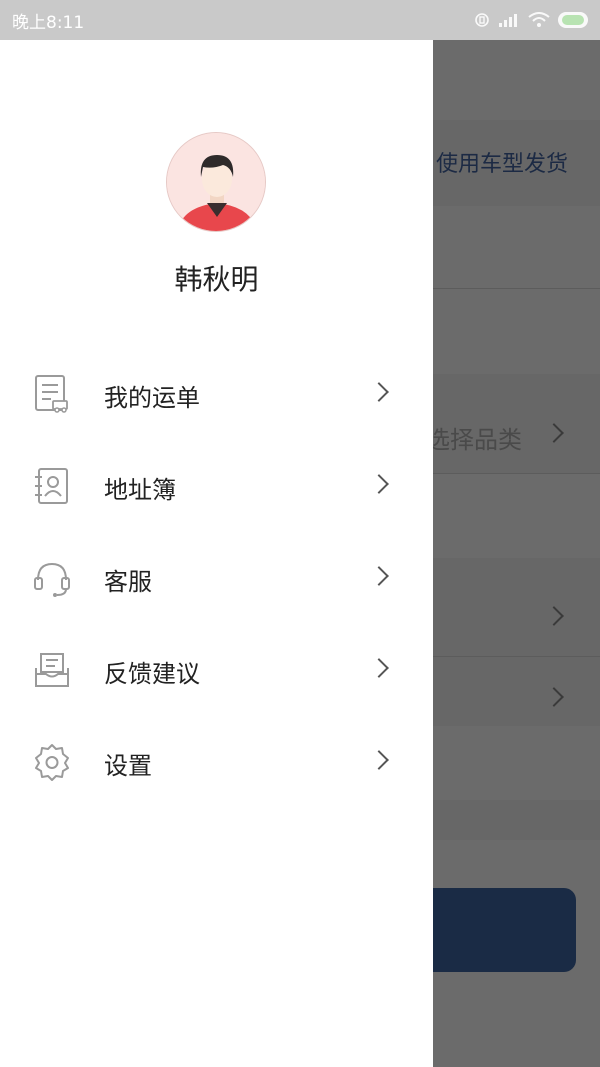 The width and height of the screenshot is (600, 1067). What do you see at coordinates (140, 490) in the screenshot?
I see `menu-label: 地址簿` at bounding box center [140, 490].